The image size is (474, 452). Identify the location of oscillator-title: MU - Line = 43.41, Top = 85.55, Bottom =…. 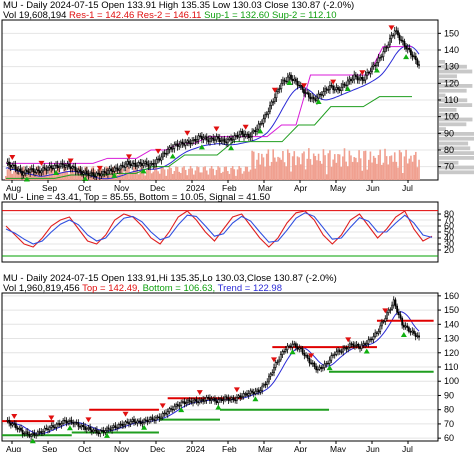
(137, 197).